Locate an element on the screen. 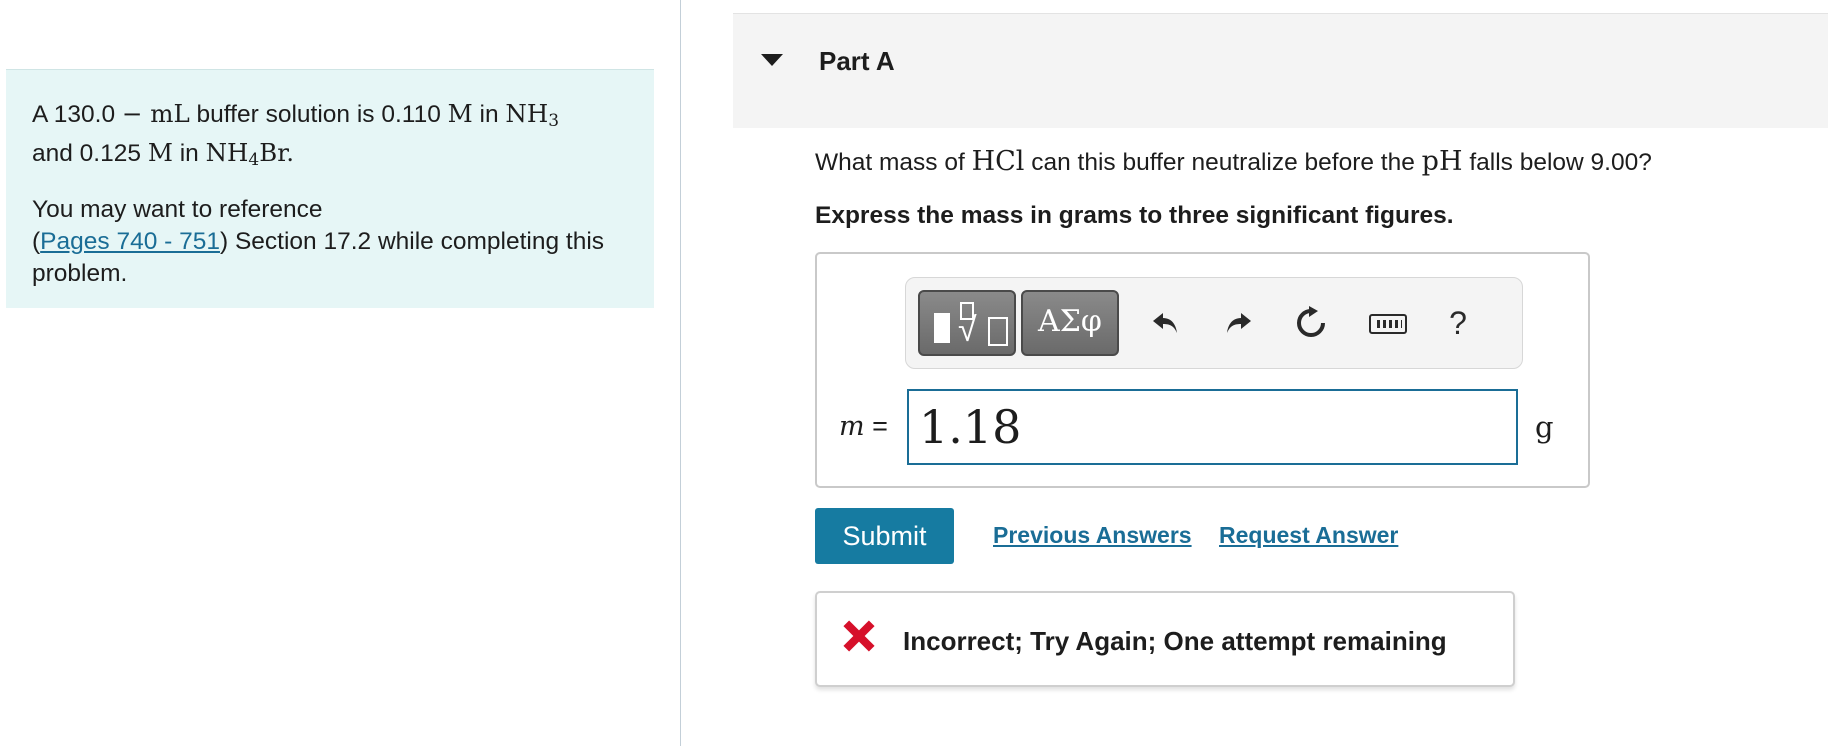  question-part: falls below 9.00? is located at coordinates (1557, 162).